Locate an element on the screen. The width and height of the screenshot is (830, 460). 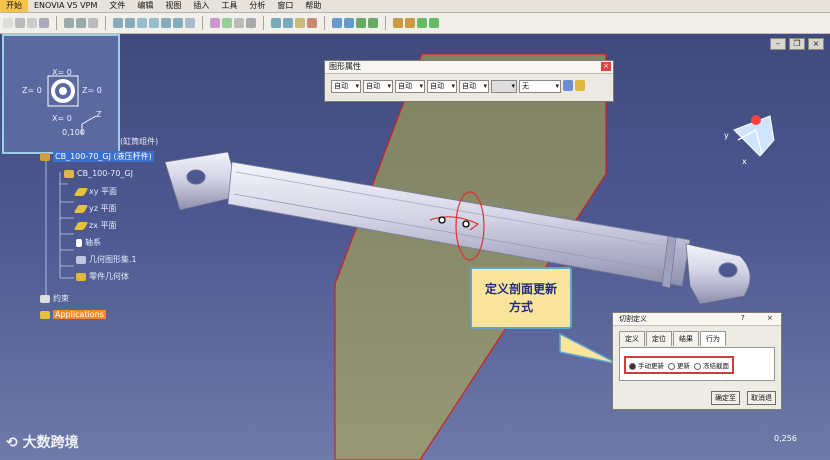
tree-constraints: 约束 is located at coordinates (54, 298).